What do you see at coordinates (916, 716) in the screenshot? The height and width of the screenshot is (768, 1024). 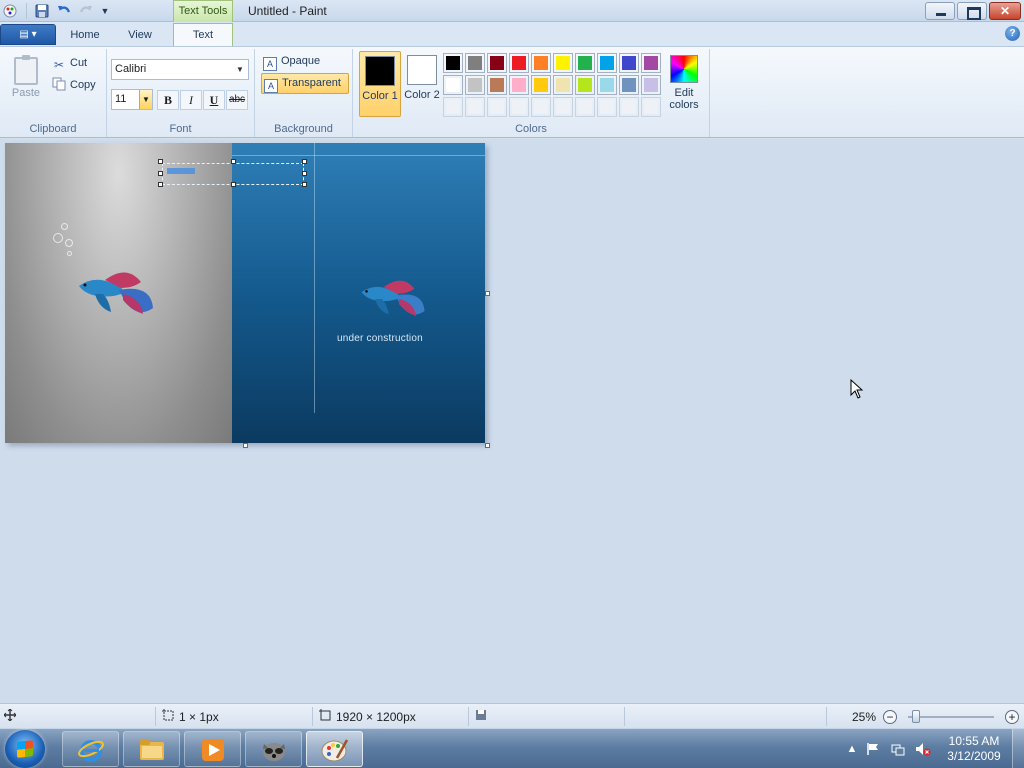 I see `zoom-slider-thumb` at bounding box center [916, 716].